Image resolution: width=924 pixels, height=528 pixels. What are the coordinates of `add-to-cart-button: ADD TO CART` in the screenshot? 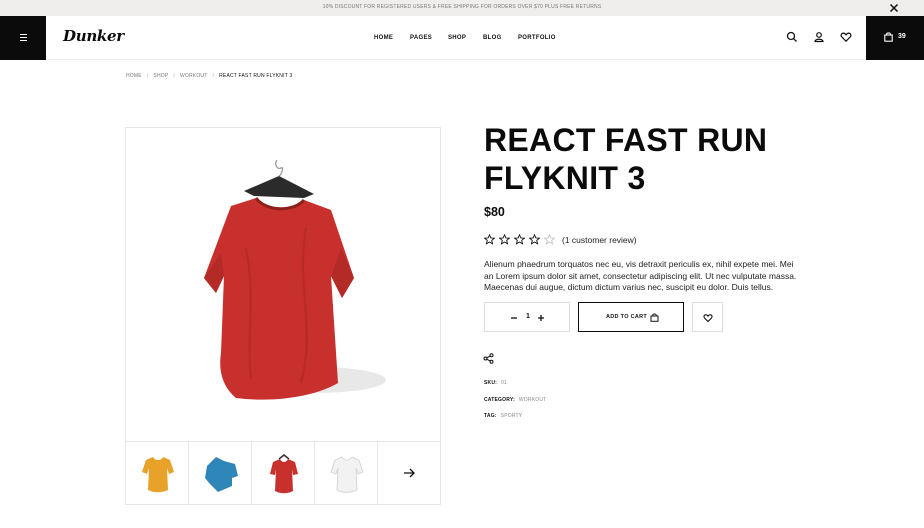 It's located at (631, 317).